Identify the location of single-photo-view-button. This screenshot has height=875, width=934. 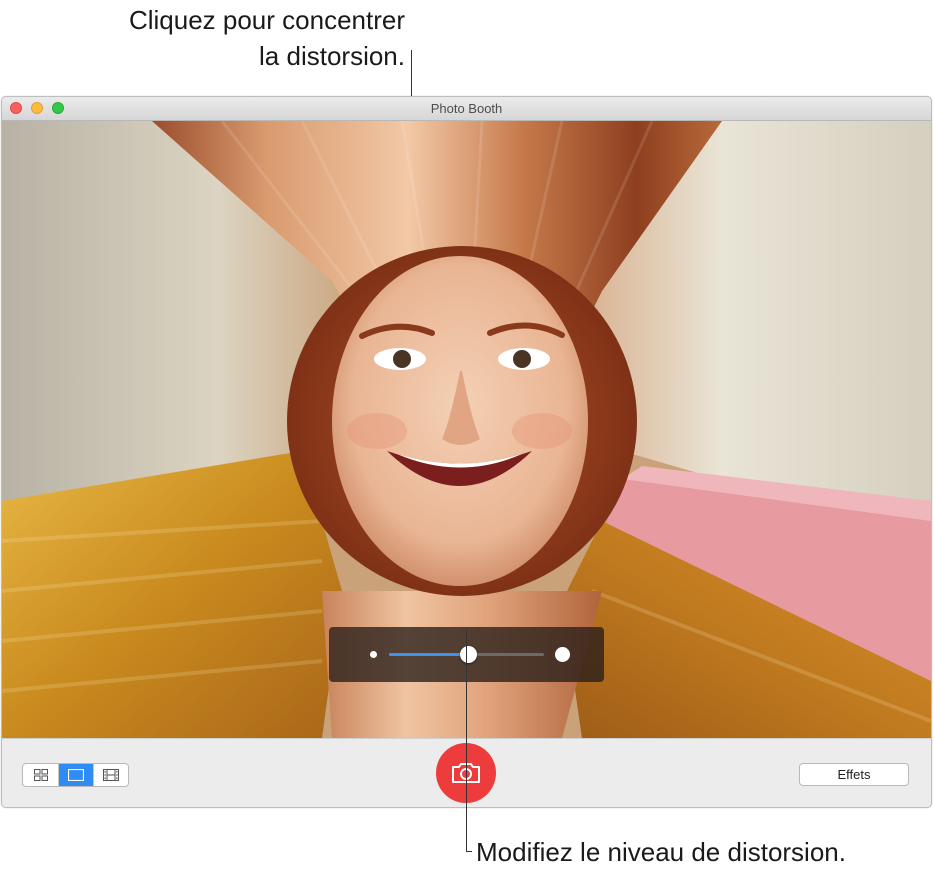
(75, 775).